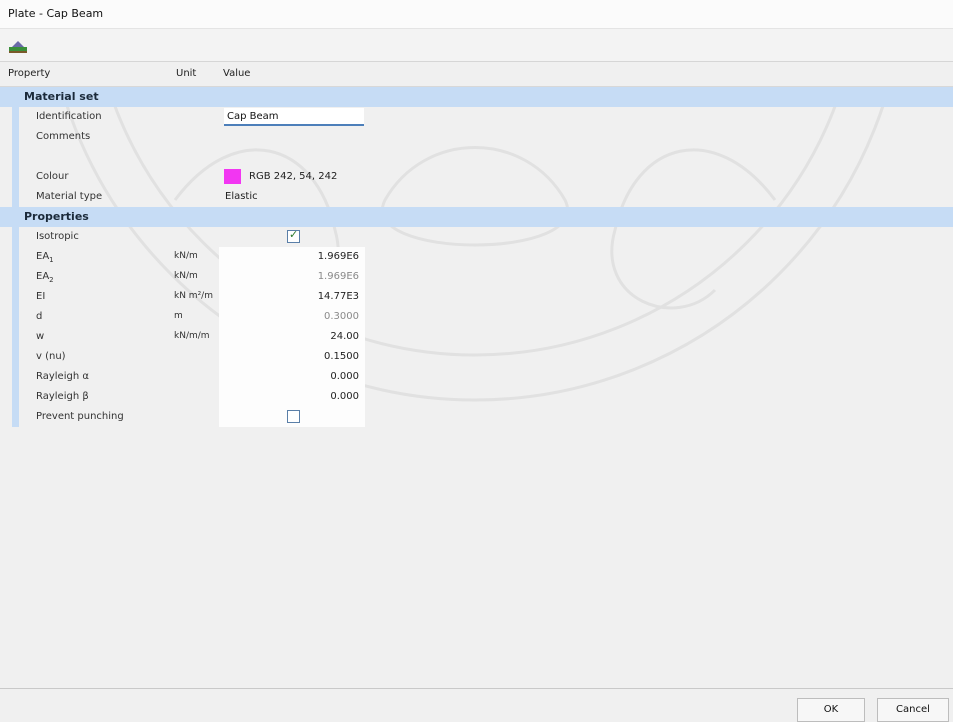 This screenshot has width=953, height=722. Describe the element at coordinates (292, 337) in the screenshot. I see `w-input: 24.00` at that location.